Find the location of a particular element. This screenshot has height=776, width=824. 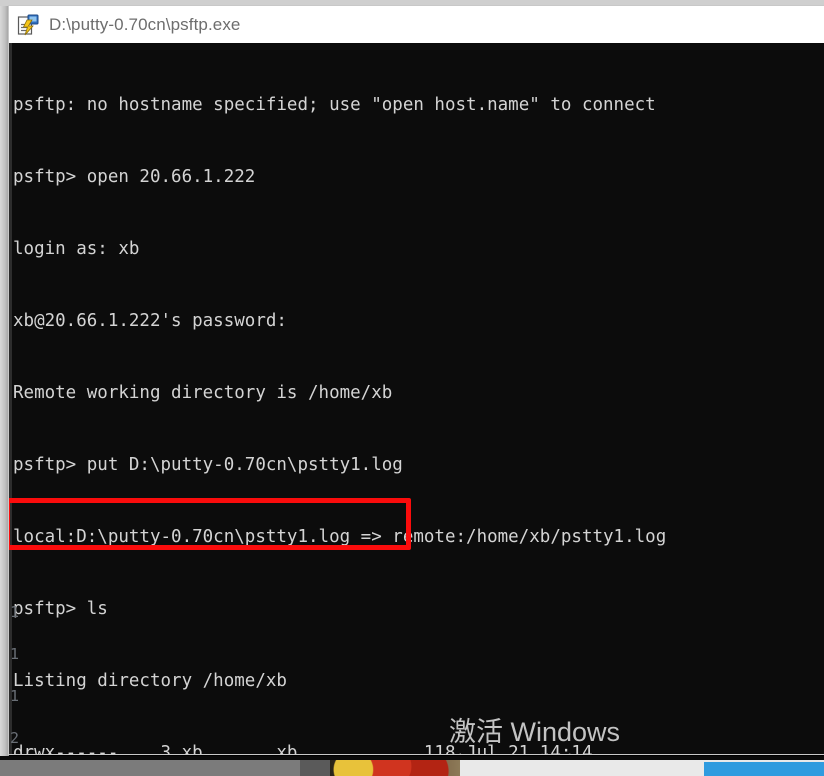

console-line-listing: drwx------ 3 xb xb 118 Jul 21 14:14 . is located at coordinates (313, 748).